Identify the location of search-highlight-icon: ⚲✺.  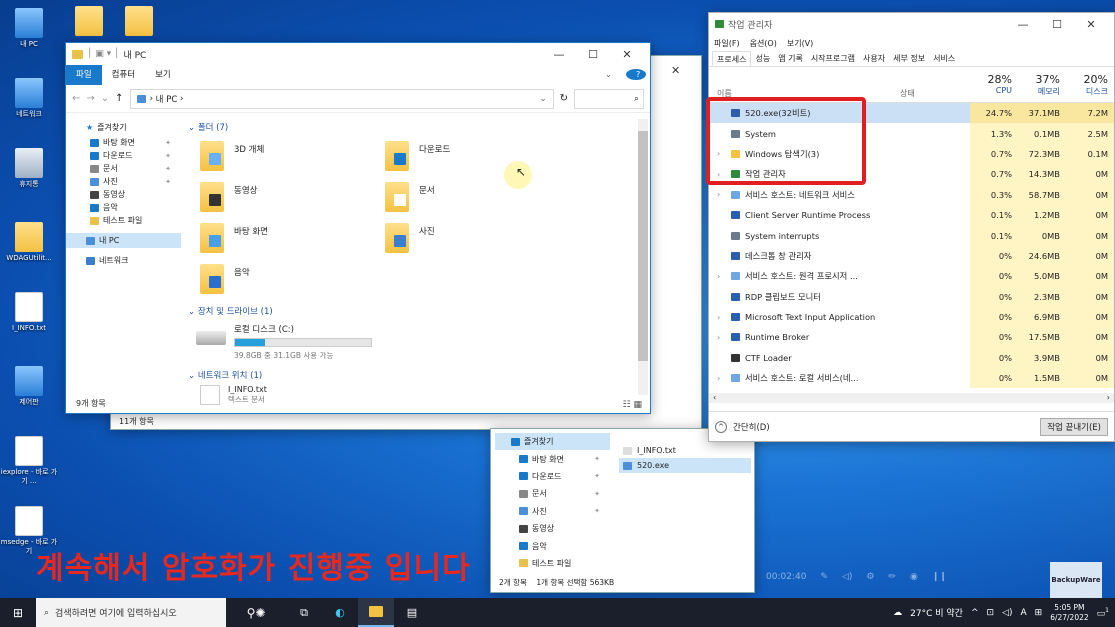
(256, 613).